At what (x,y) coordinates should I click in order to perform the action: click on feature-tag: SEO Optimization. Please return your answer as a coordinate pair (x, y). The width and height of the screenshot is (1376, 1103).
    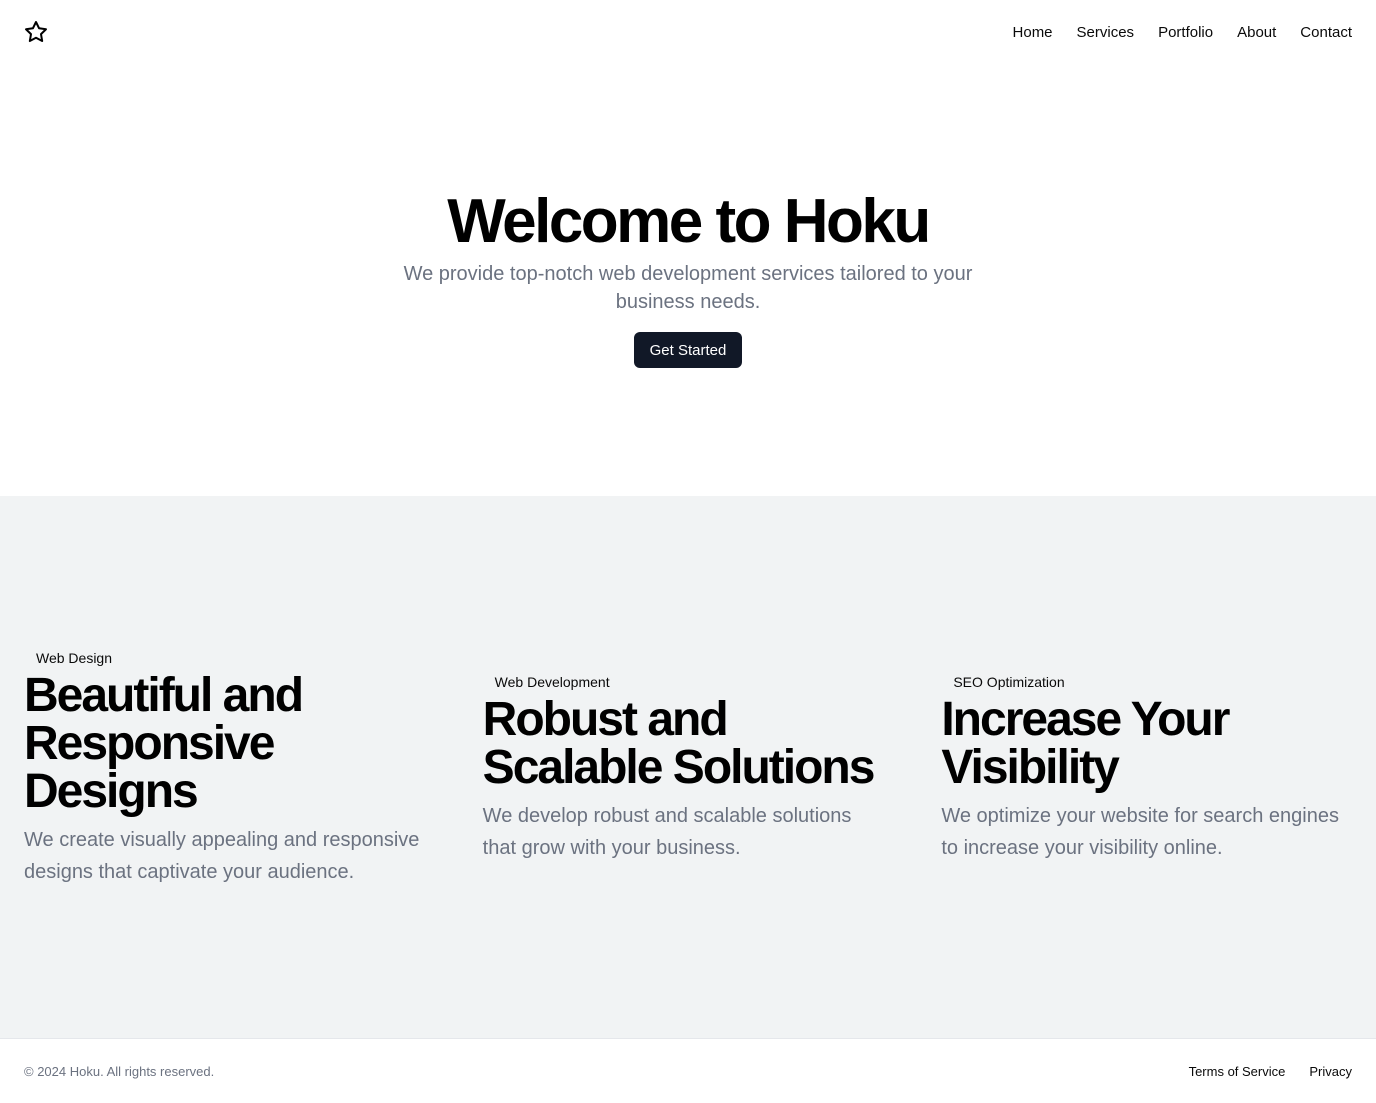
    Looking at the image, I should click on (1009, 681).